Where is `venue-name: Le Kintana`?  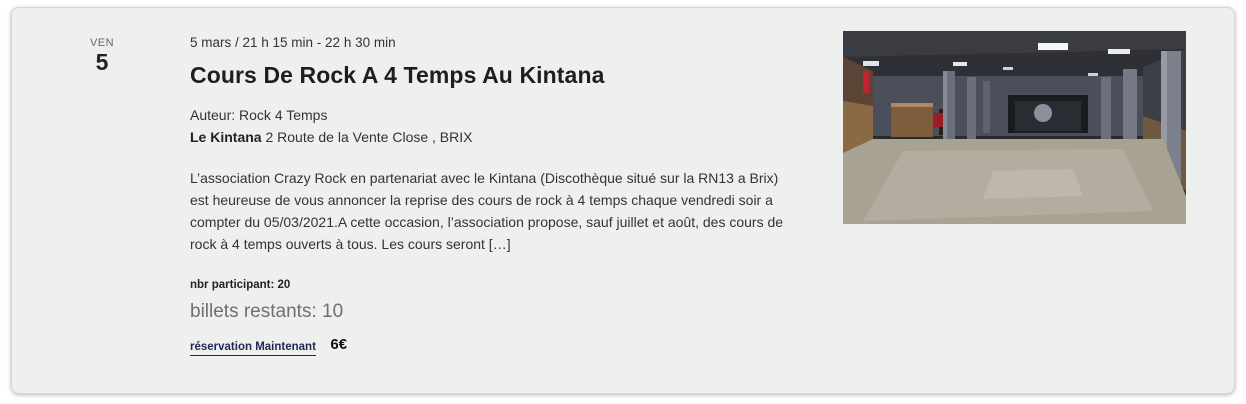
venue-name: Le Kintana is located at coordinates (226, 137).